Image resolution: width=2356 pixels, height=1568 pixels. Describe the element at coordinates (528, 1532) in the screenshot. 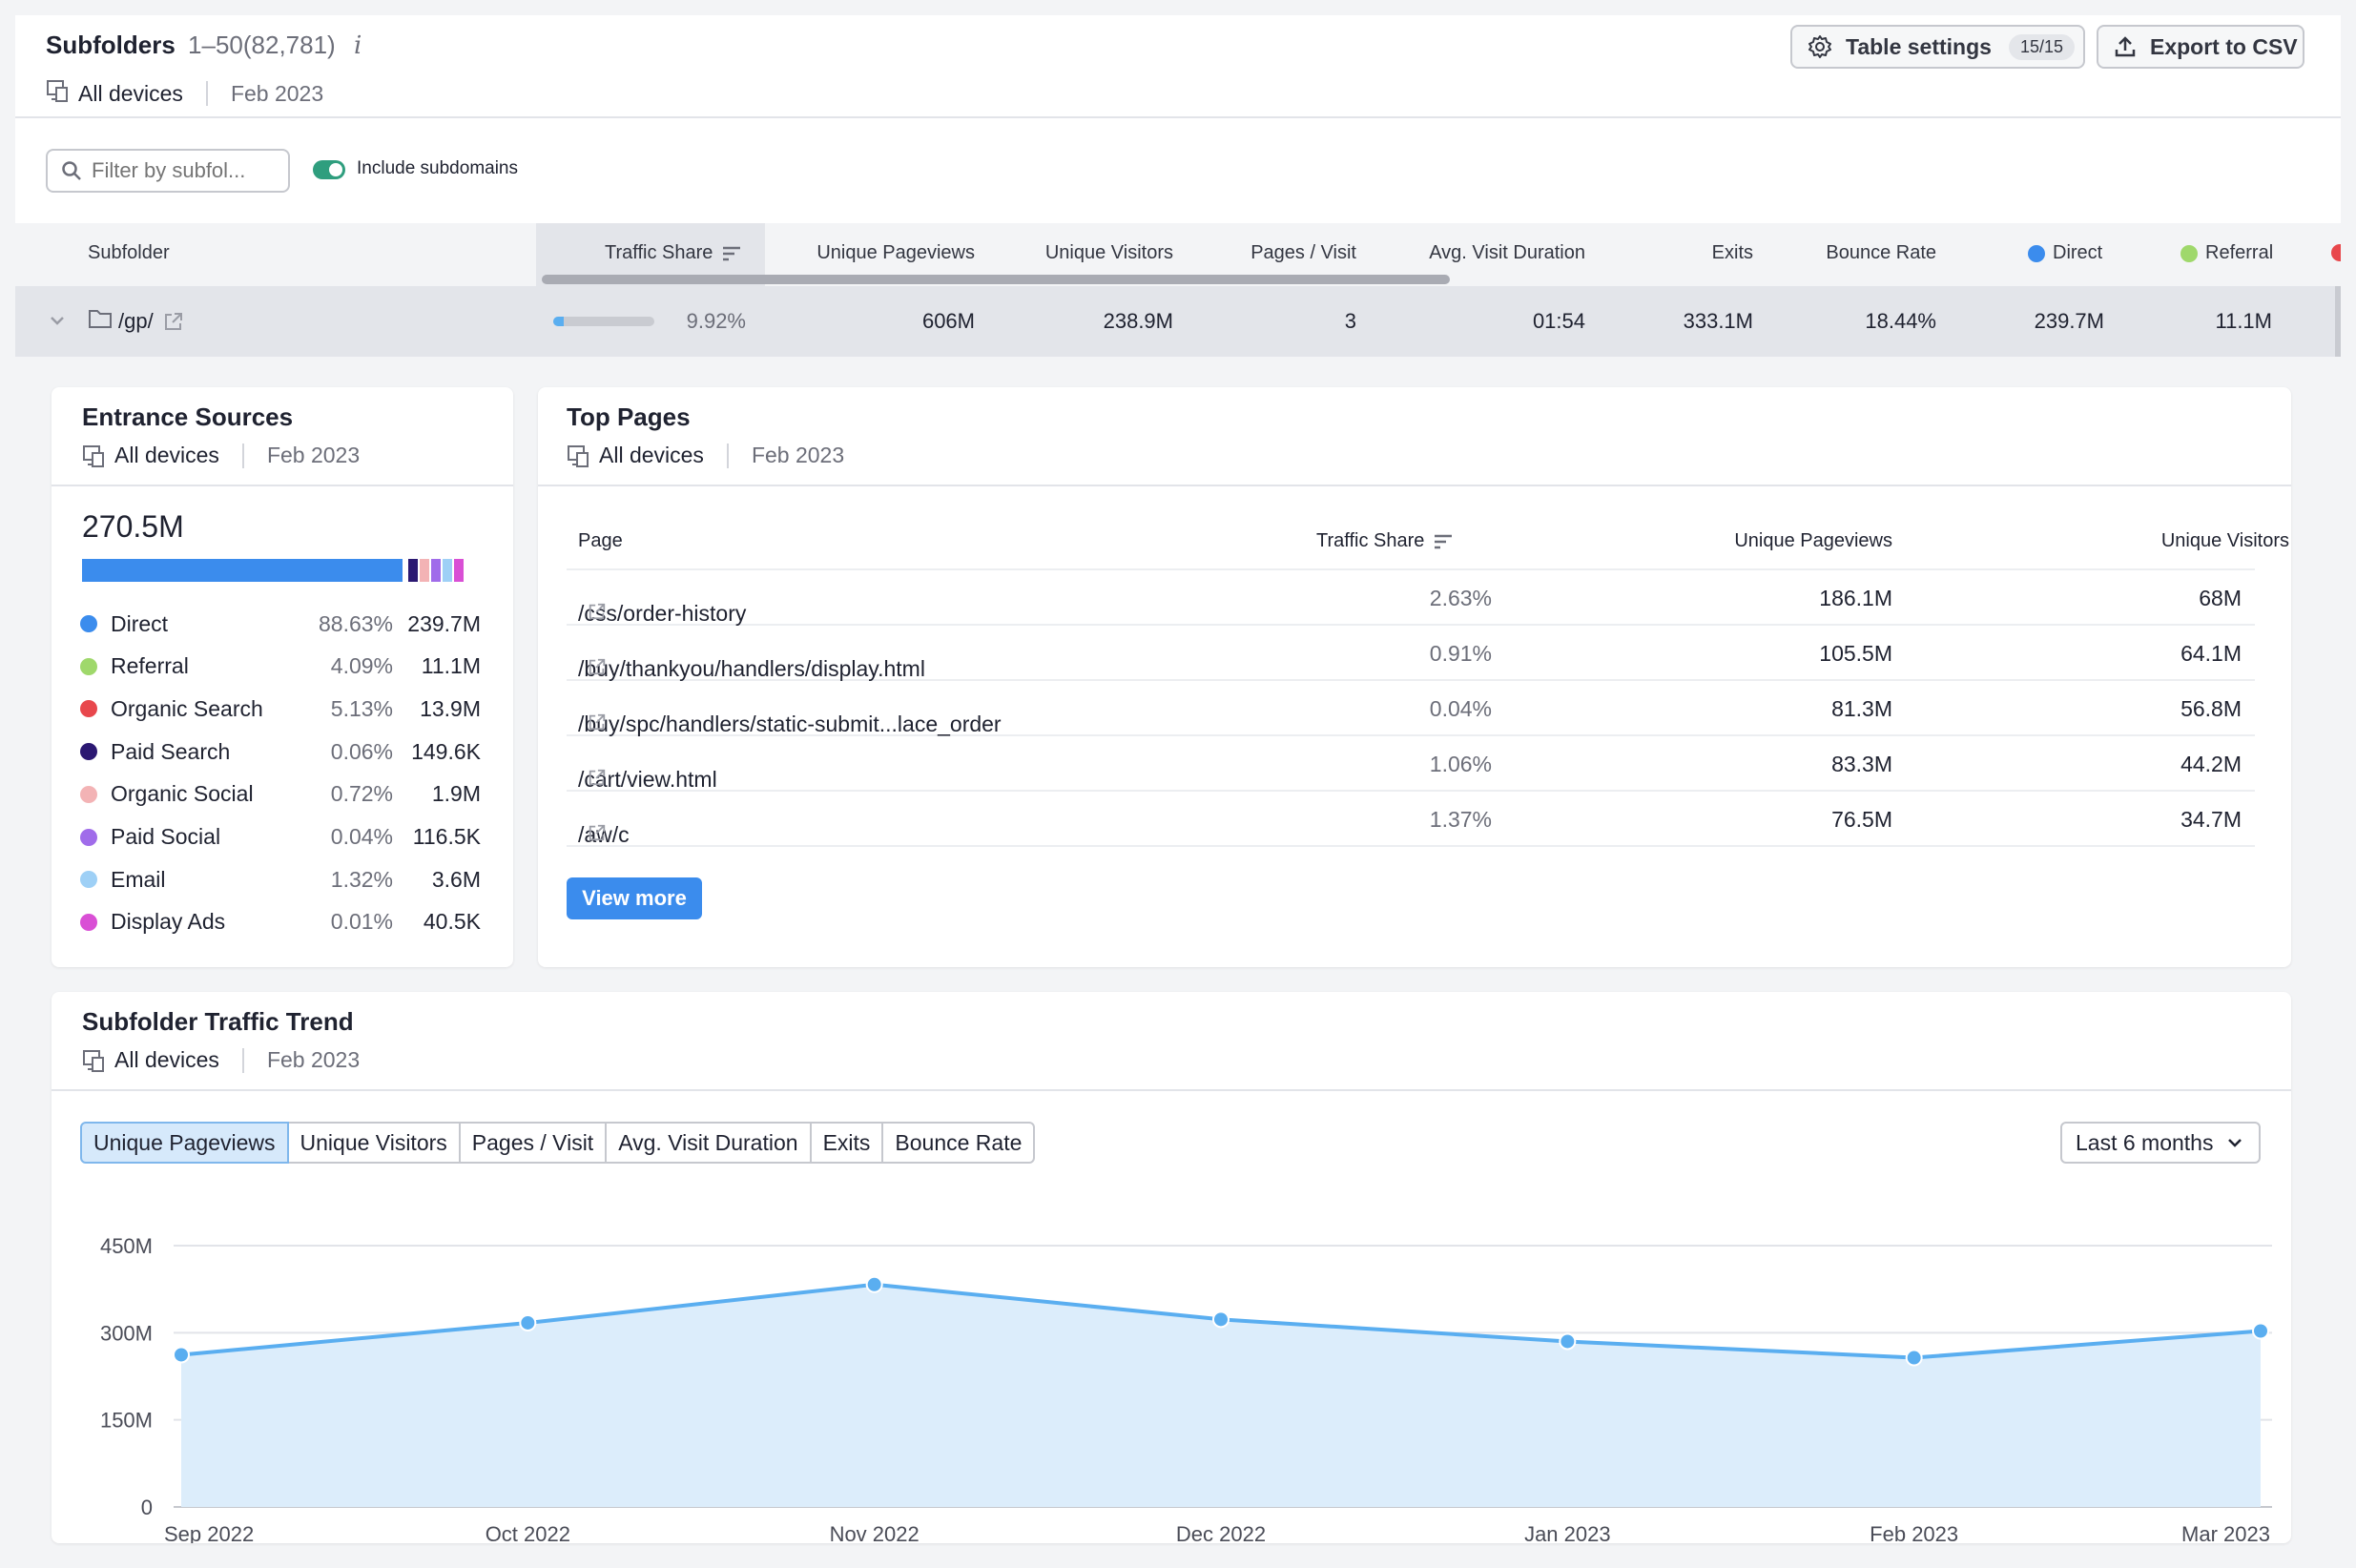

I see `x-tick-label: Oct 2022` at that location.